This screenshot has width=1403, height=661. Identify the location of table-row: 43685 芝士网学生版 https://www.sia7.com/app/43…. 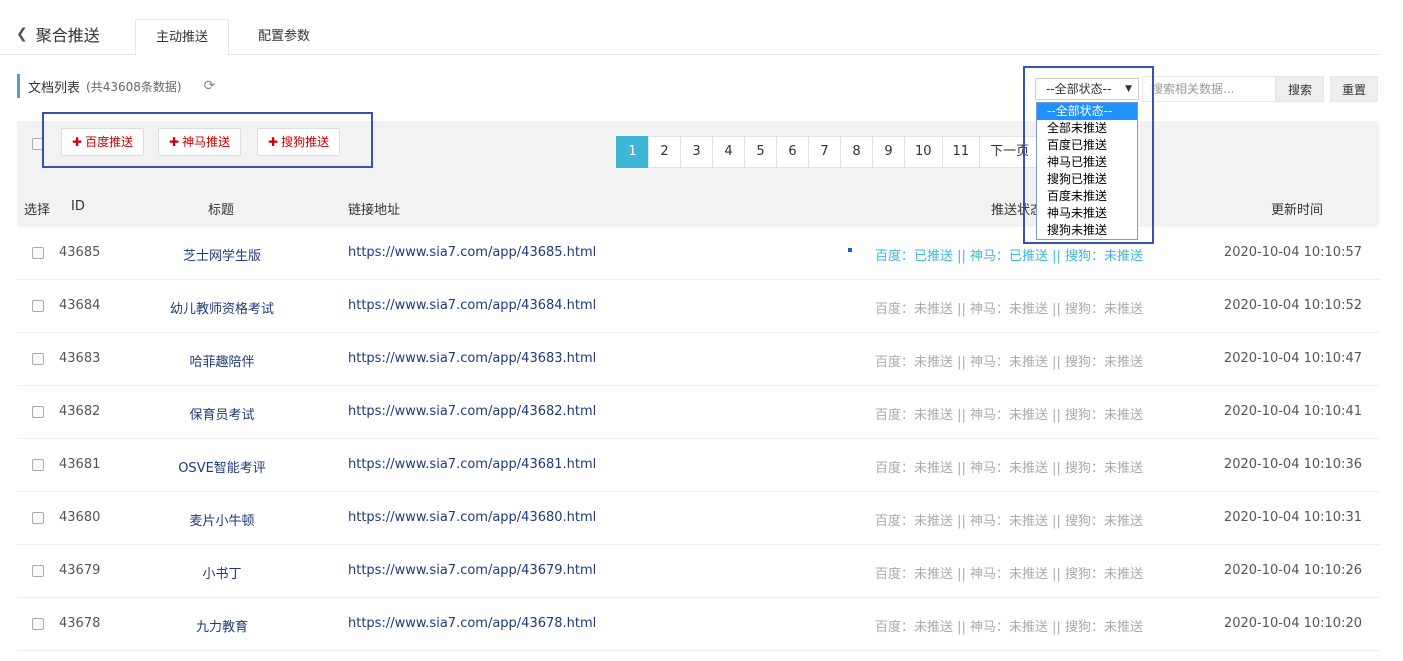
(698, 253).